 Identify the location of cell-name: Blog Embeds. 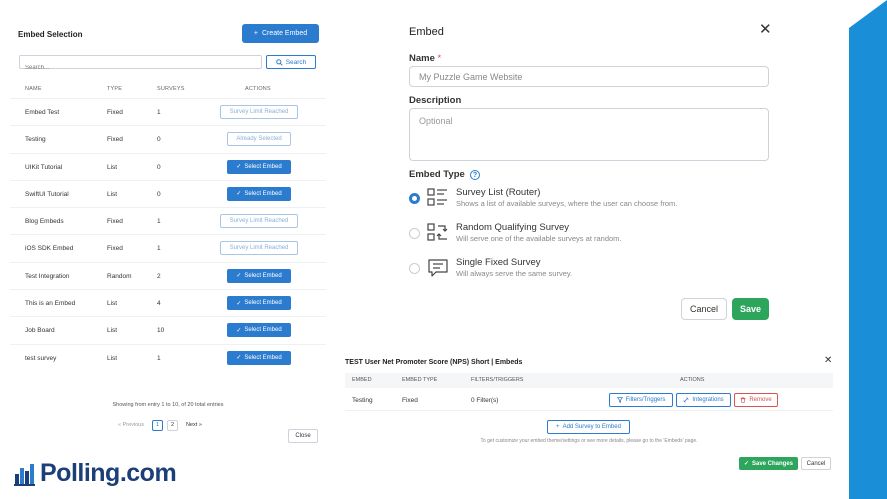
(44, 222).